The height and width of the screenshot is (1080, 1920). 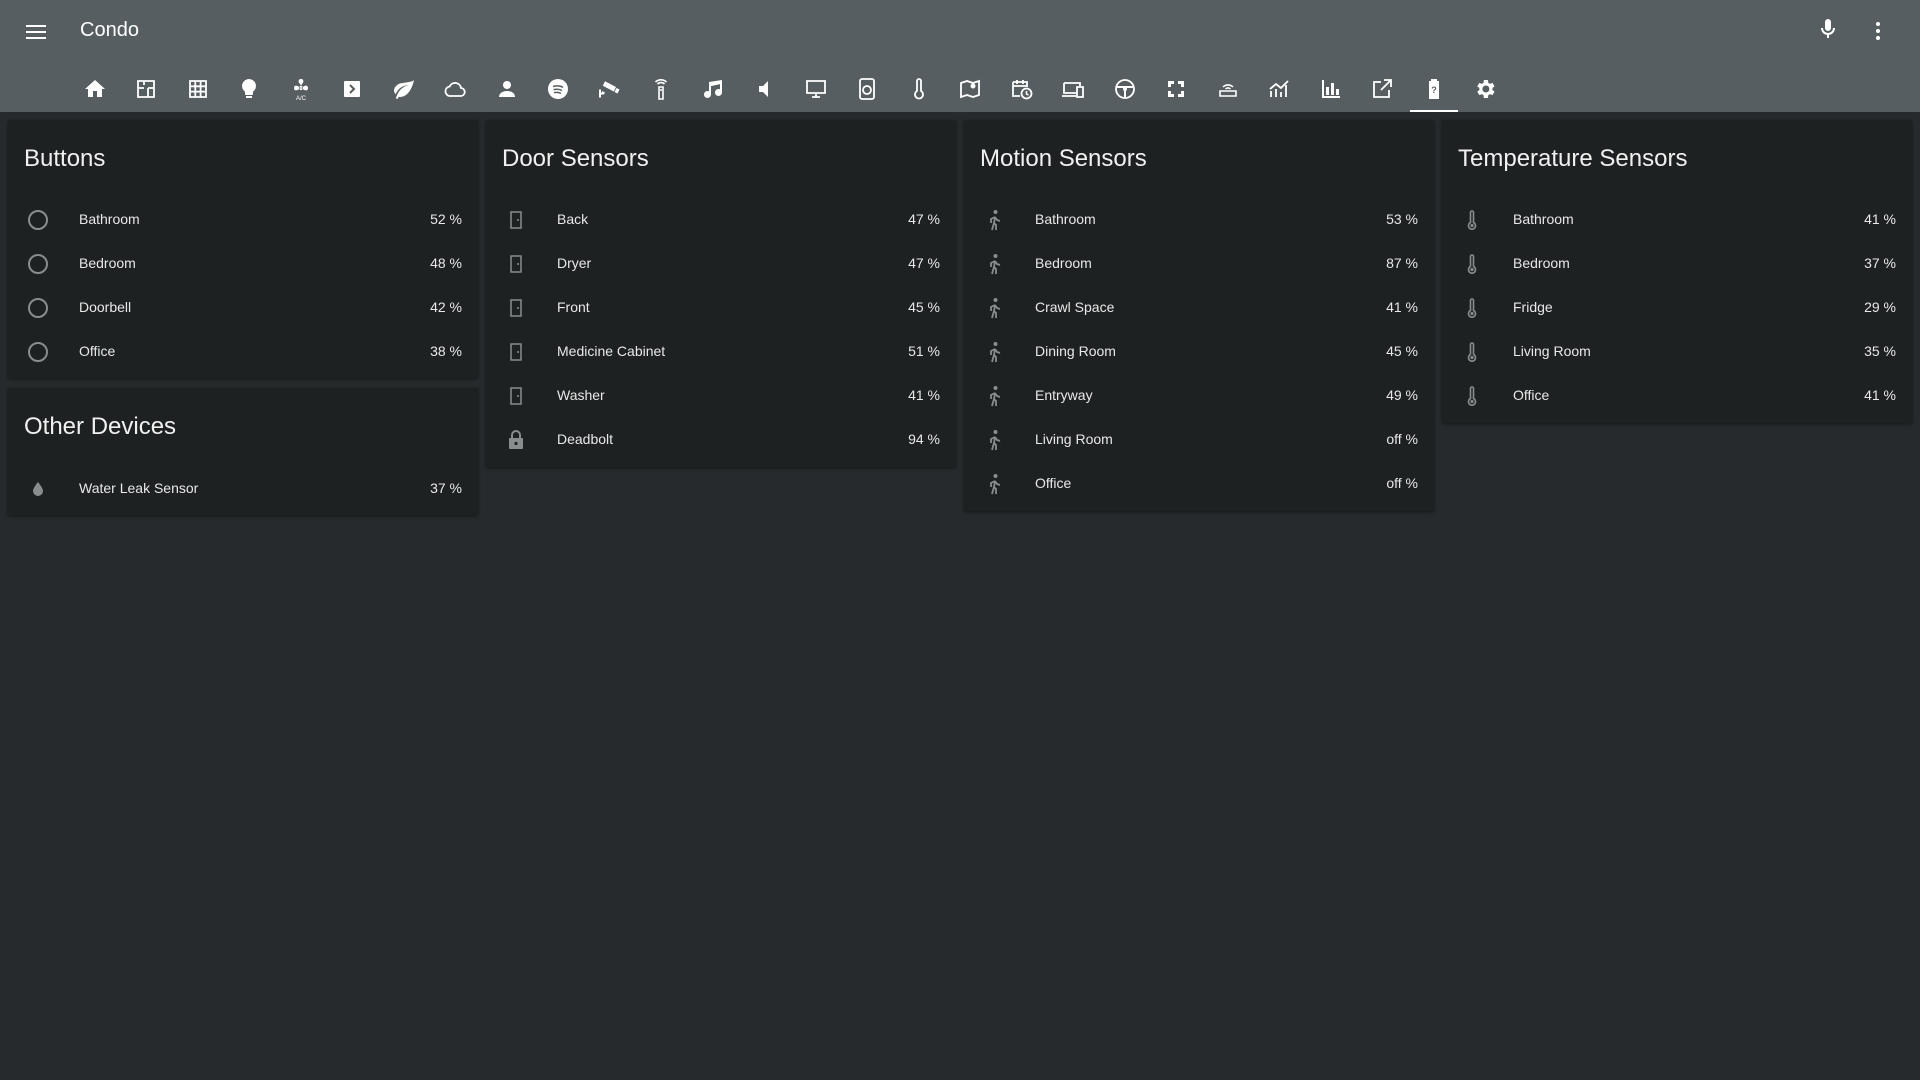 What do you see at coordinates (249, 89) in the screenshot?
I see `lightbulb-icon` at bounding box center [249, 89].